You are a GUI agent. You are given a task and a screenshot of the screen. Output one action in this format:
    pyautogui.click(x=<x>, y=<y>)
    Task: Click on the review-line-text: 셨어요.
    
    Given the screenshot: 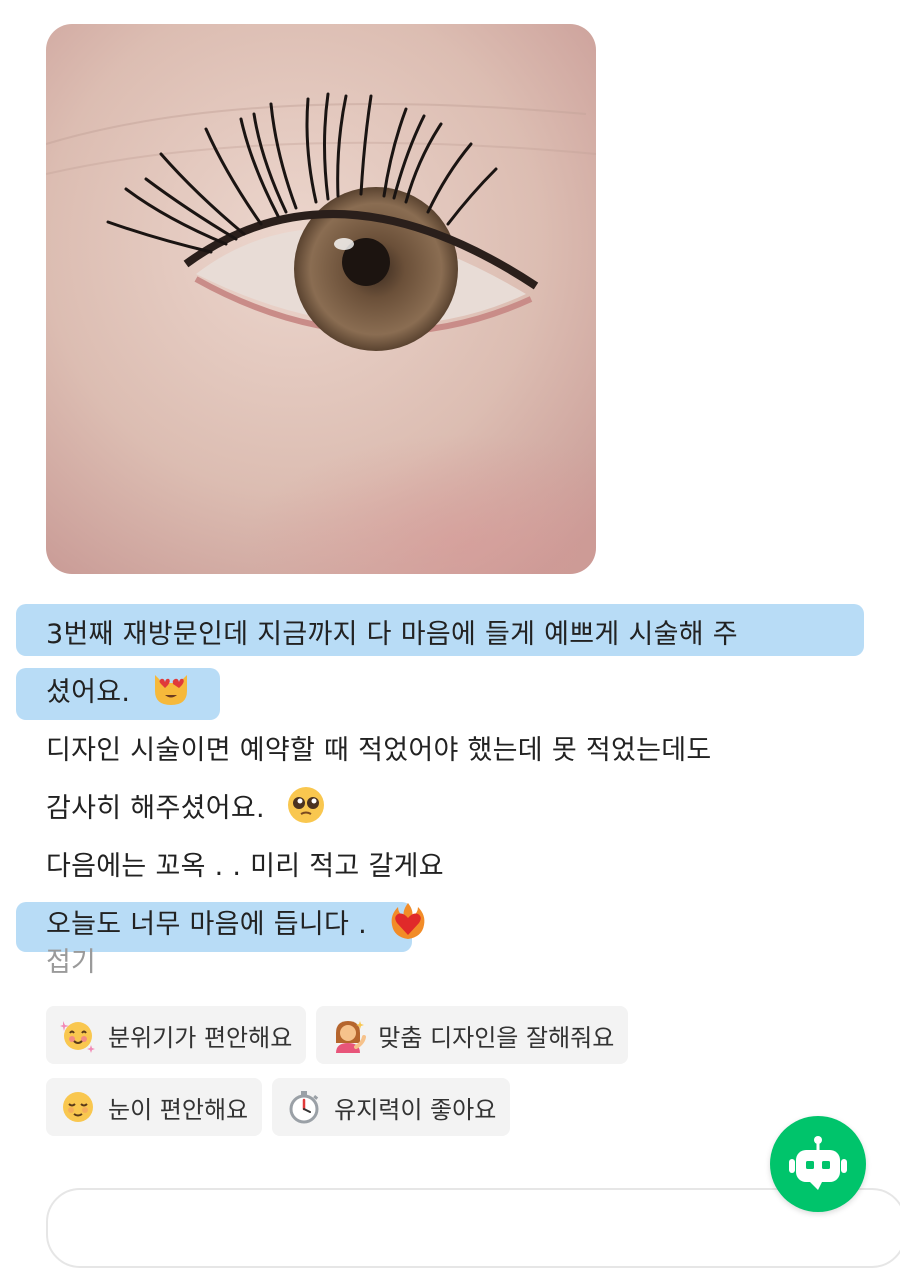 What is the action you would take?
    pyautogui.click(x=88, y=692)
    